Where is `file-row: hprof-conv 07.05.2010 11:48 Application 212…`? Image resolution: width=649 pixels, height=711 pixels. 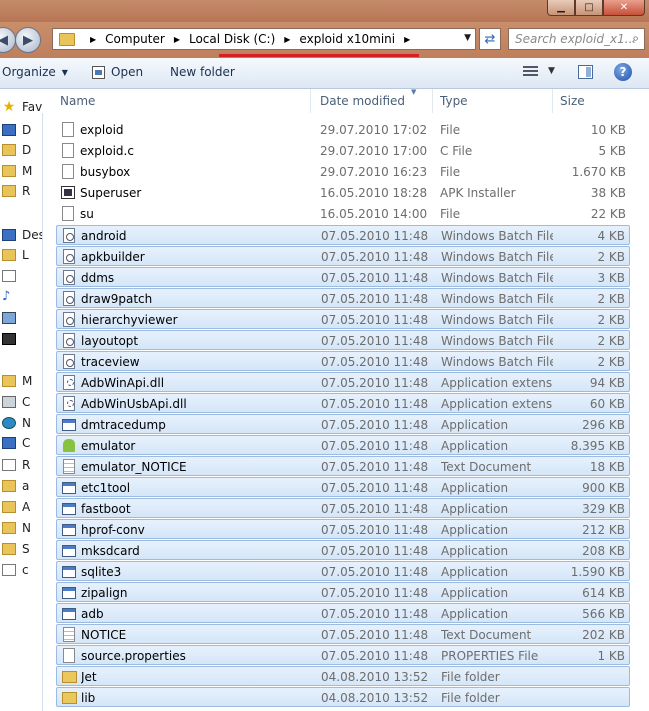 file-row: hprof-conv 07.05.2010 11:48 Application 212… is located at coordinates (343, 529).